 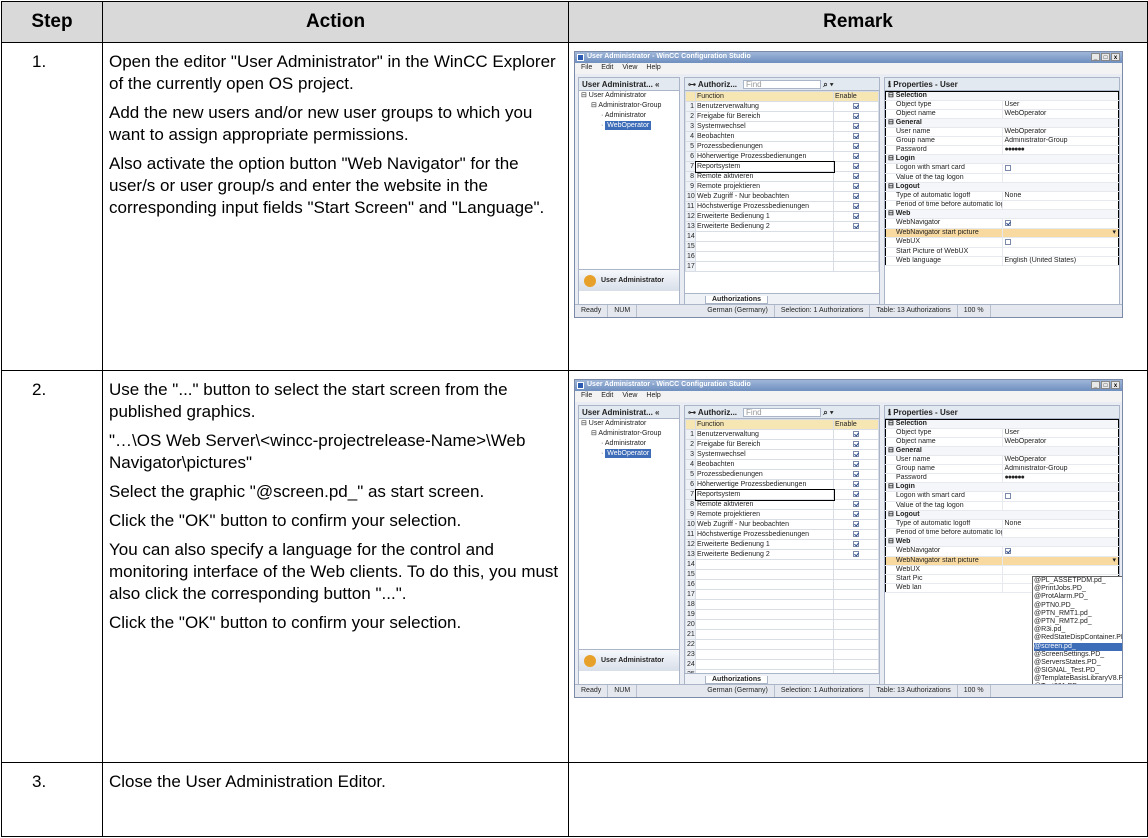 I want to click on minimize-button: _, so click(x=1095, y=57).